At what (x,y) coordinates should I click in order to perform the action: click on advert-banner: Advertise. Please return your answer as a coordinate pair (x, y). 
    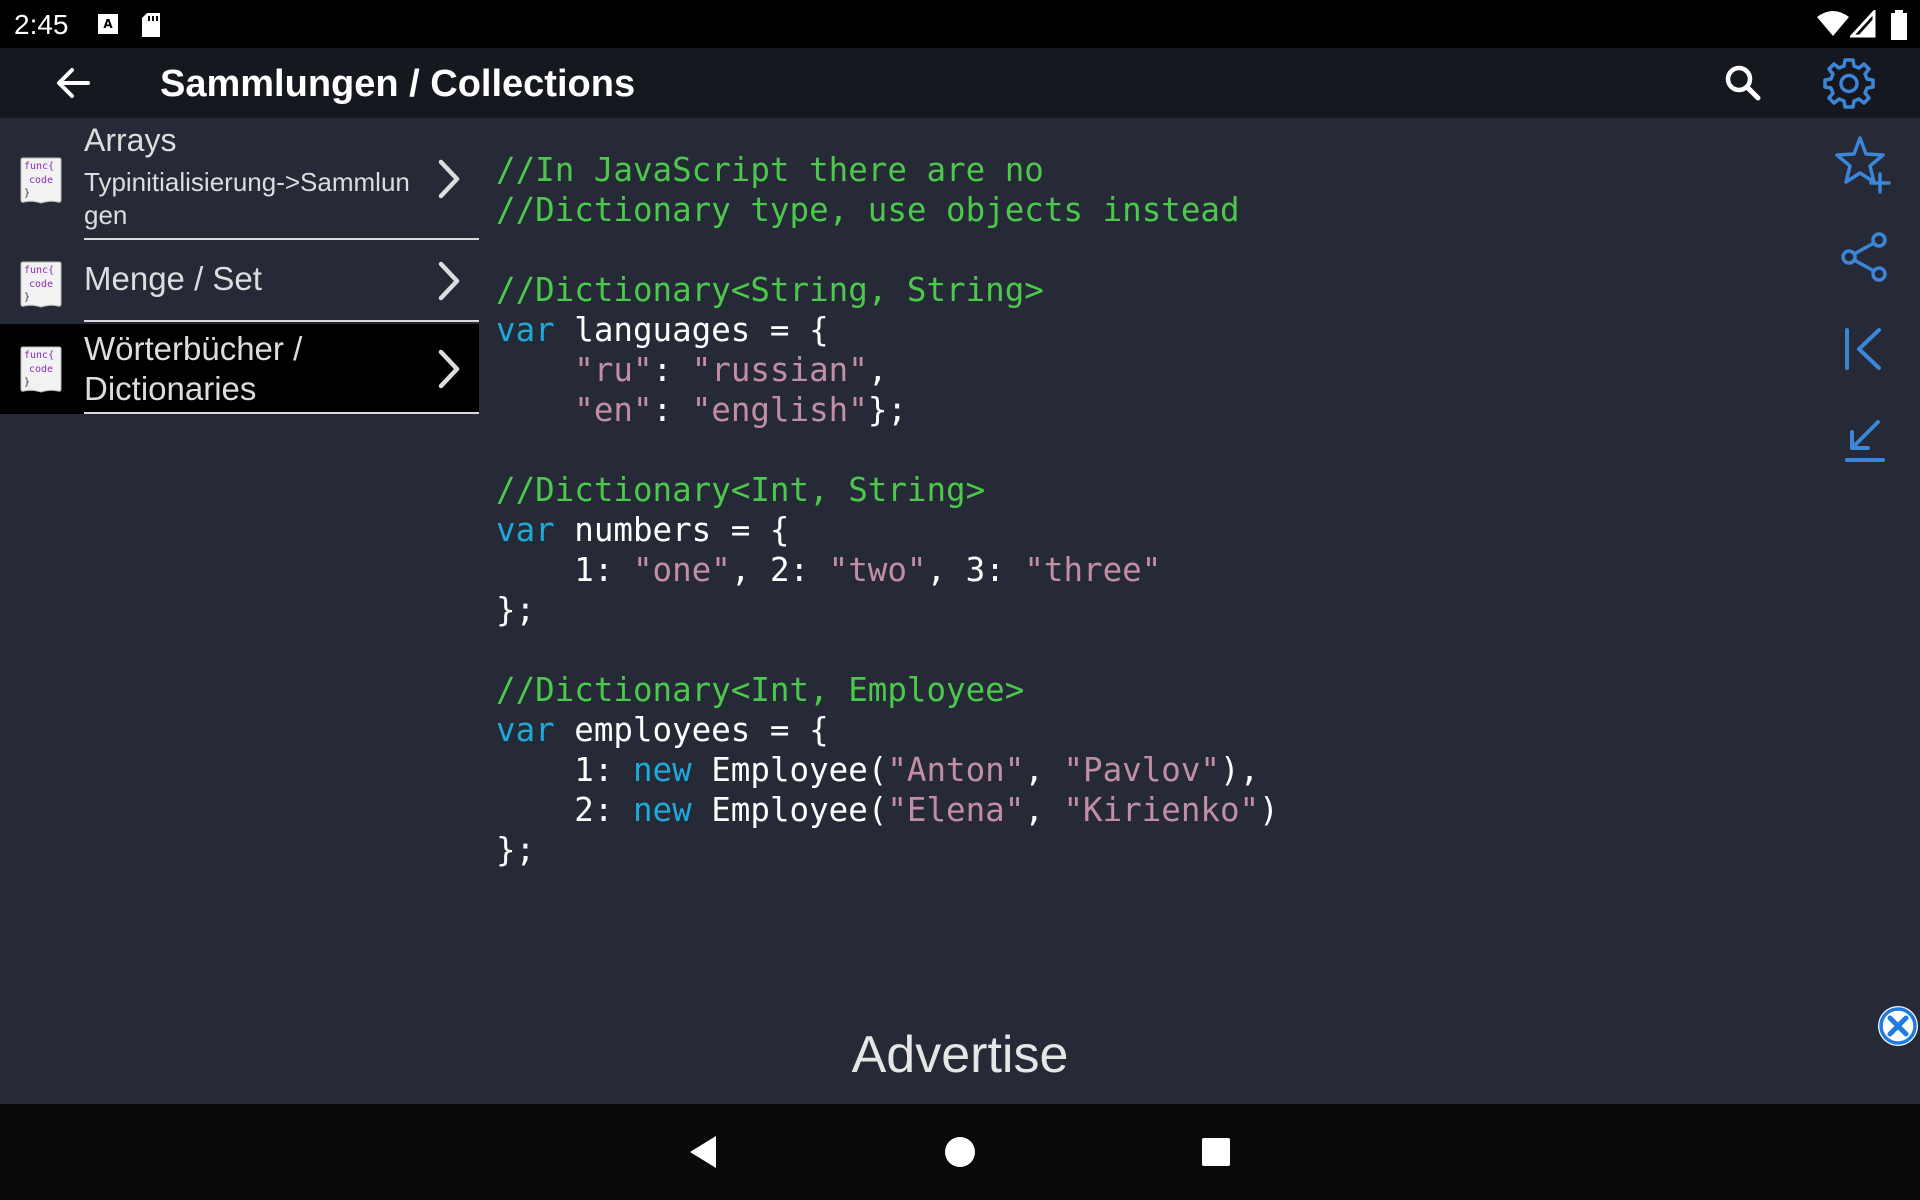
    Looking at the image, I should click on (960, 1055).